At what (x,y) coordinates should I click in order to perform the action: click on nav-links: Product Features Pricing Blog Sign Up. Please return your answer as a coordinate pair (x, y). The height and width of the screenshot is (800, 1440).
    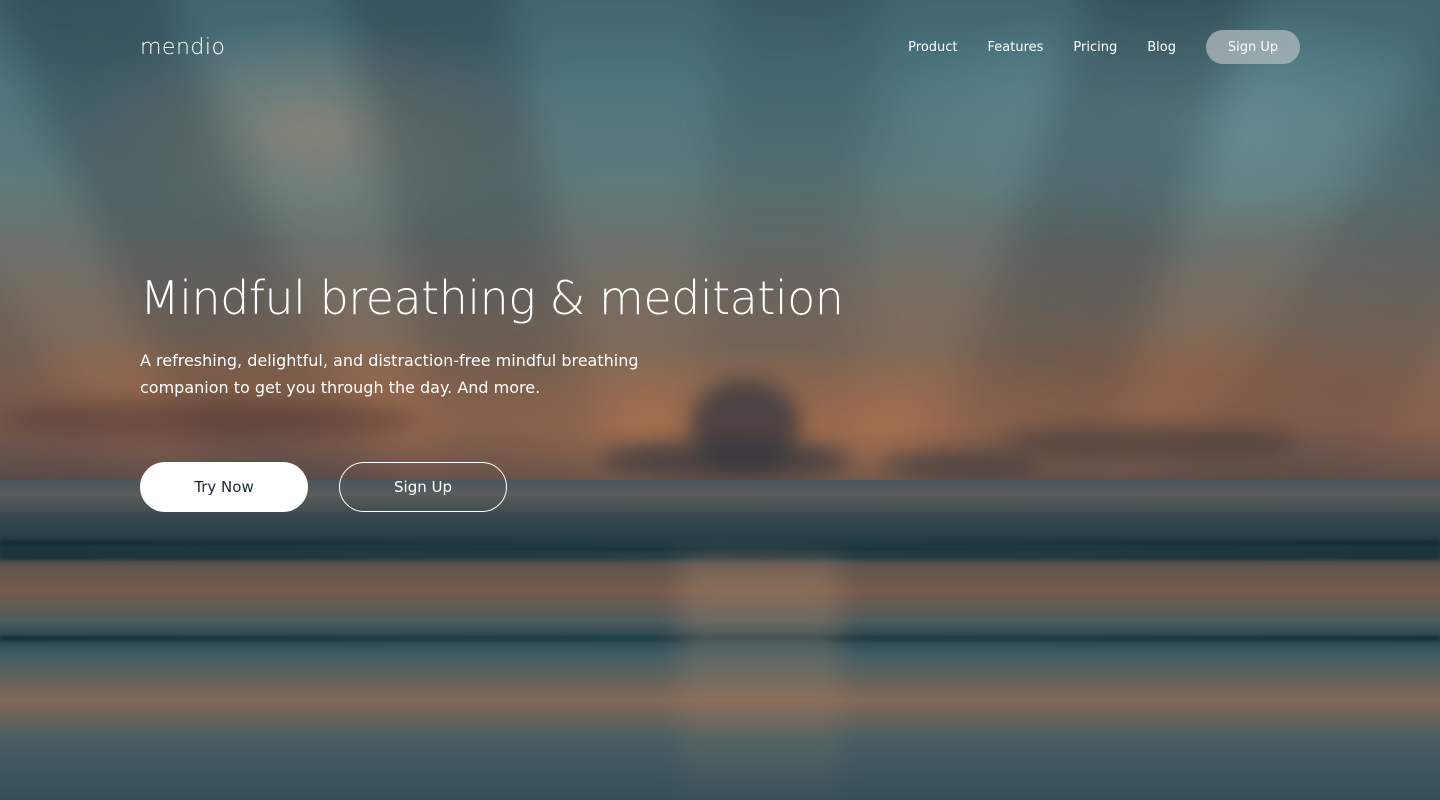
    Looking at the image, I should click on (1104, 47).